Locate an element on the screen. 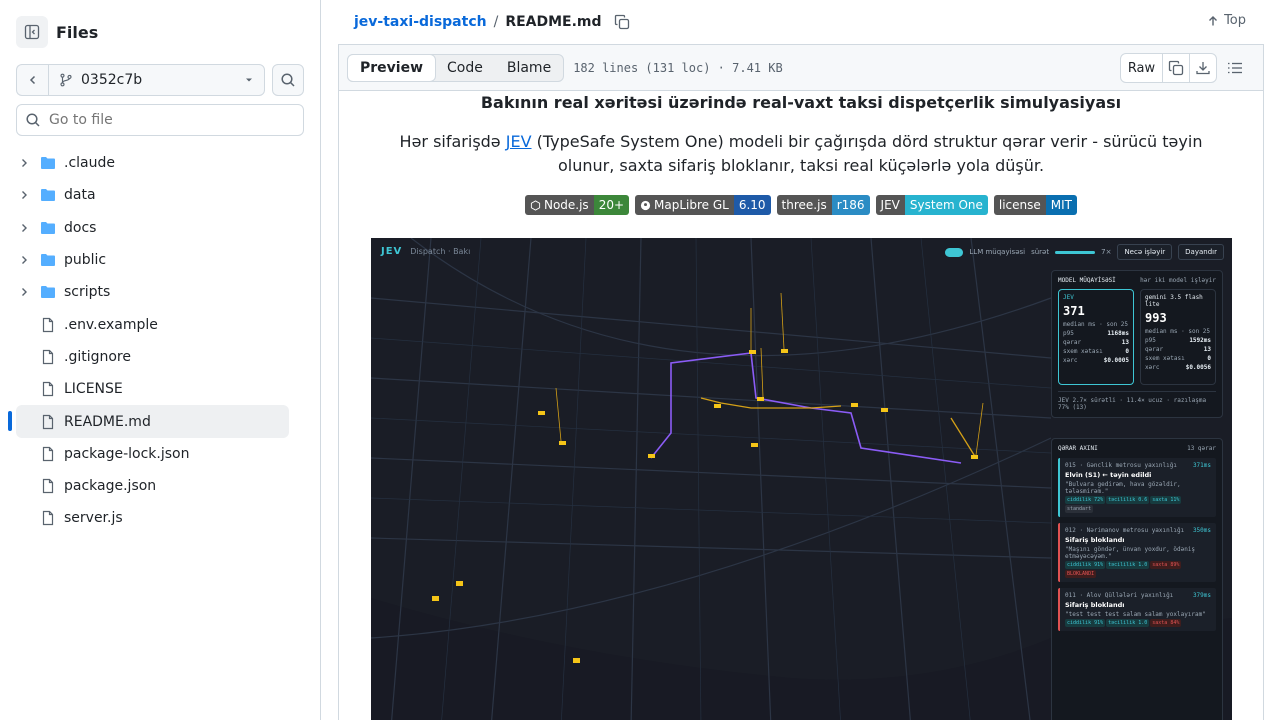  dashboard-header: JEV Dispatch · Bakı is located at coordinates (425, 251).